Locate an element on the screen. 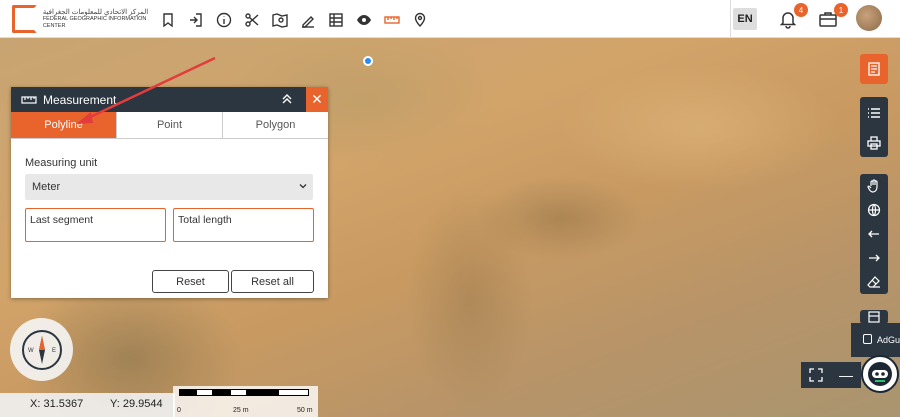 This screenshot has height=417, width=900. location-pin-icon is located at coordinates (419, 19).